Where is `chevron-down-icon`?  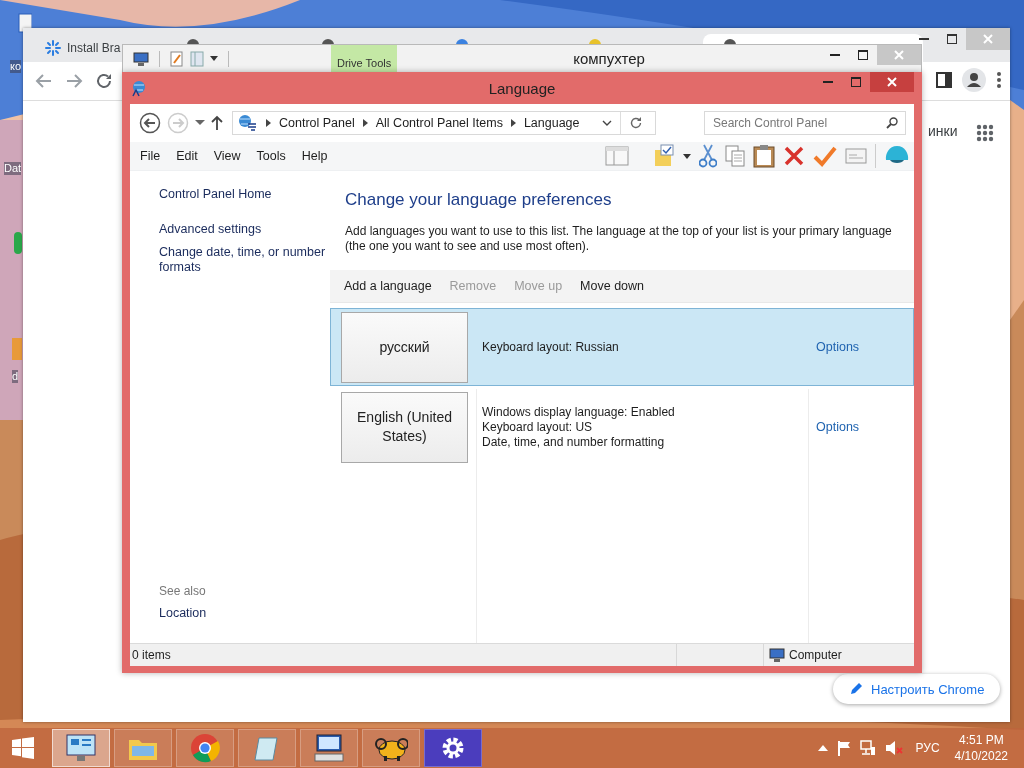
chevron-down-icon is located at coordinates (607, 123).